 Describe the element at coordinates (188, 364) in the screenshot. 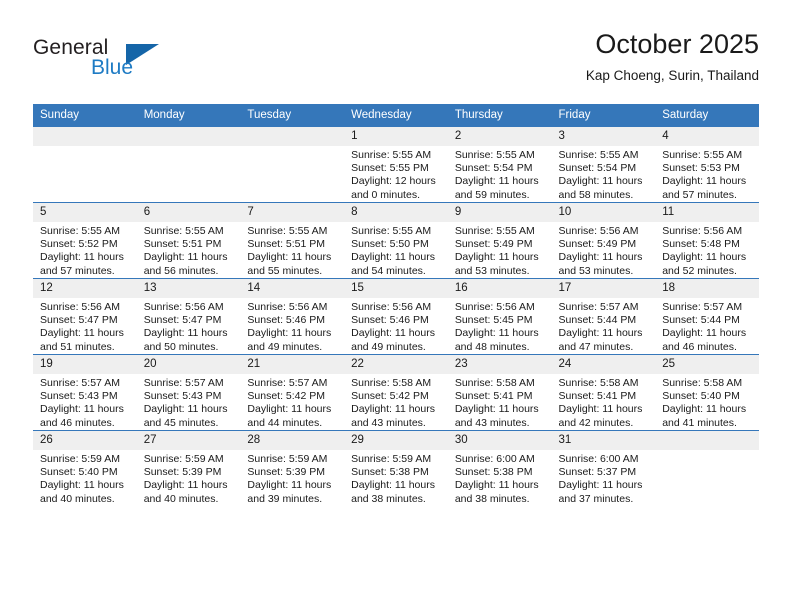

I see `day-number: 20` at that location.